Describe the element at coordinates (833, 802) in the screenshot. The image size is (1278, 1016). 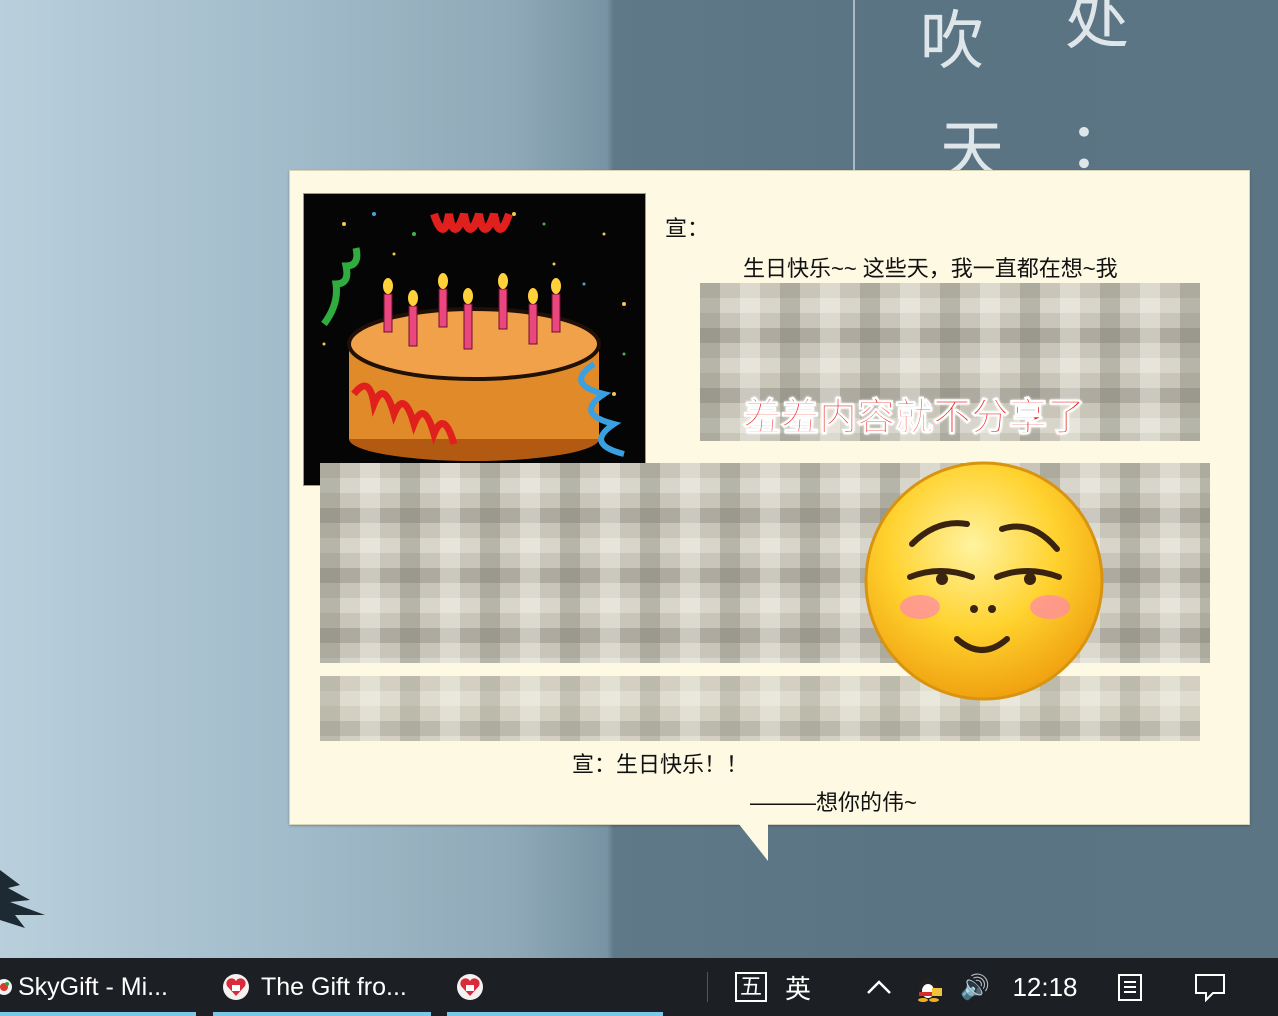
I see `signature-text: ———想你的伟~` at that location.